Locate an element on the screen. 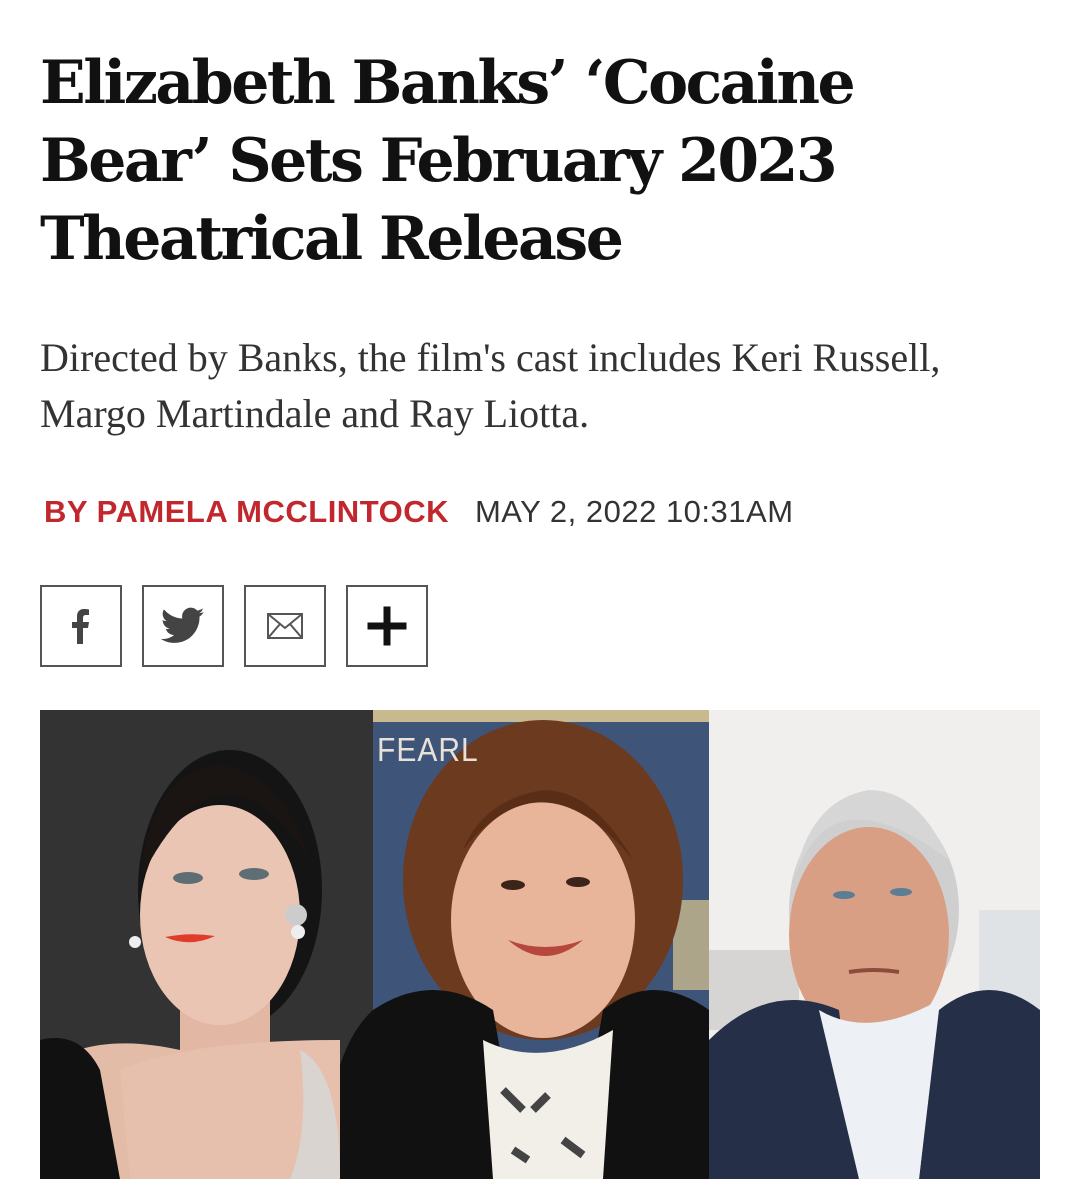 Image resolution: width=1080 pixels, height=1179 pixels. byline: BY PAMELA MCCLINTOCK MAY 2, 2022 10:31AM is located at coordinates (419, 512).